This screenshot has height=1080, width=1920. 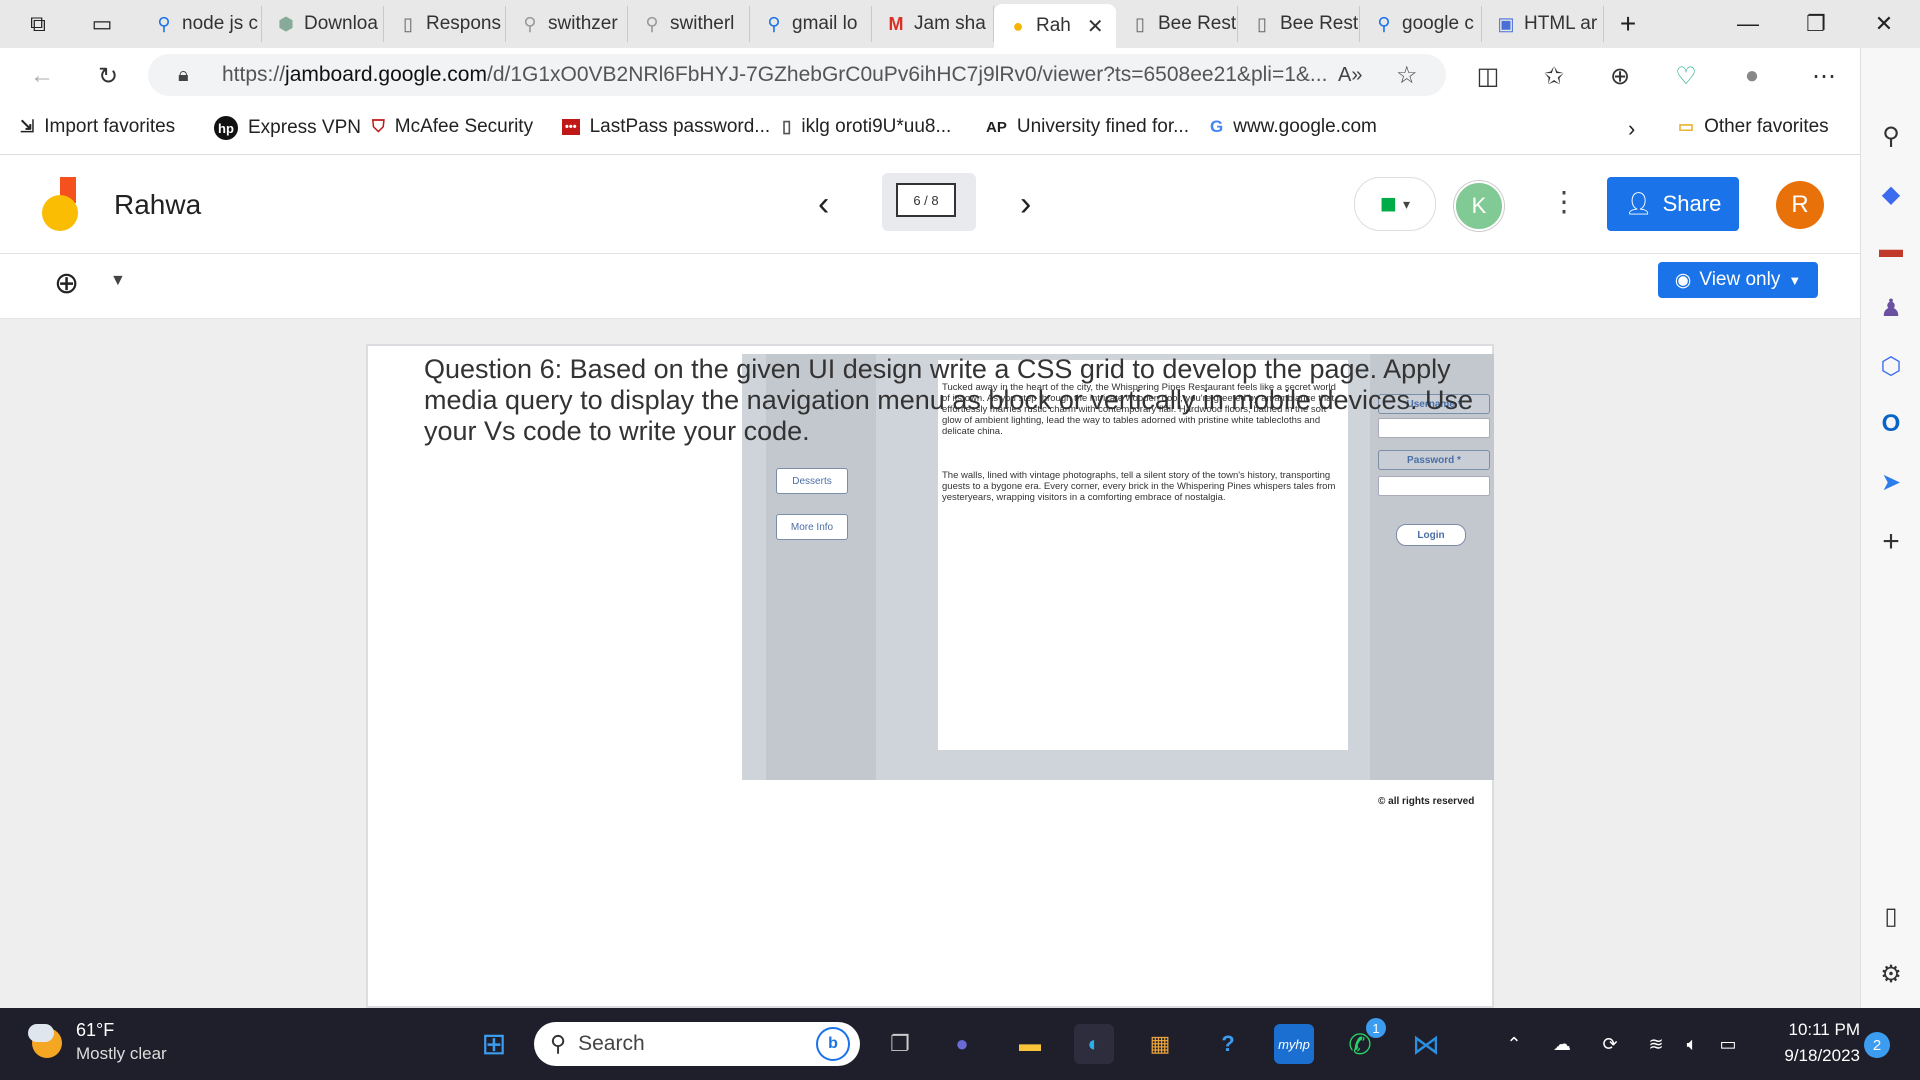 I want to click on tab-html: ▣ HTML ar, so click(x=1543, y=24).